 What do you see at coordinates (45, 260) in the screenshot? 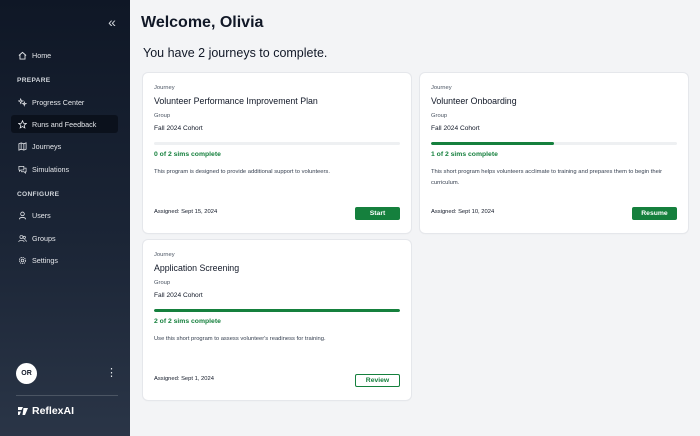
I see `sidebar-item-label: Settings` at bounding box center [45, 260].